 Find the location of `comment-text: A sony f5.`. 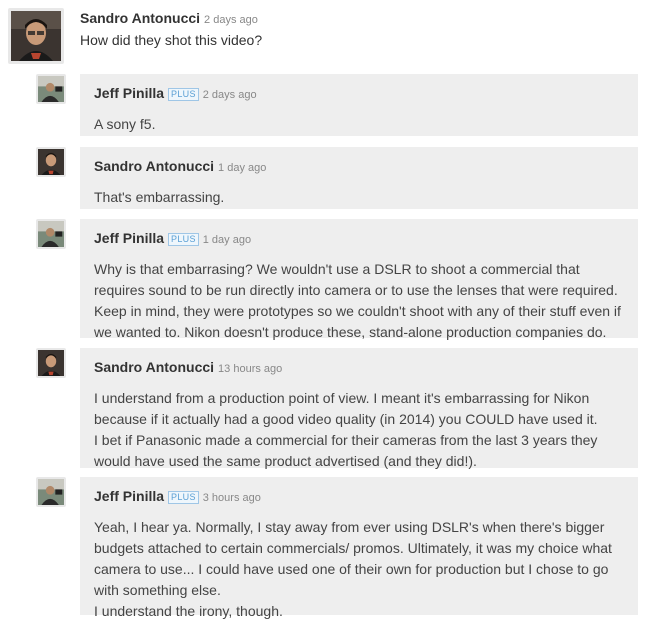

comment-text: A sony f5. is located at coordinates (125, 124).